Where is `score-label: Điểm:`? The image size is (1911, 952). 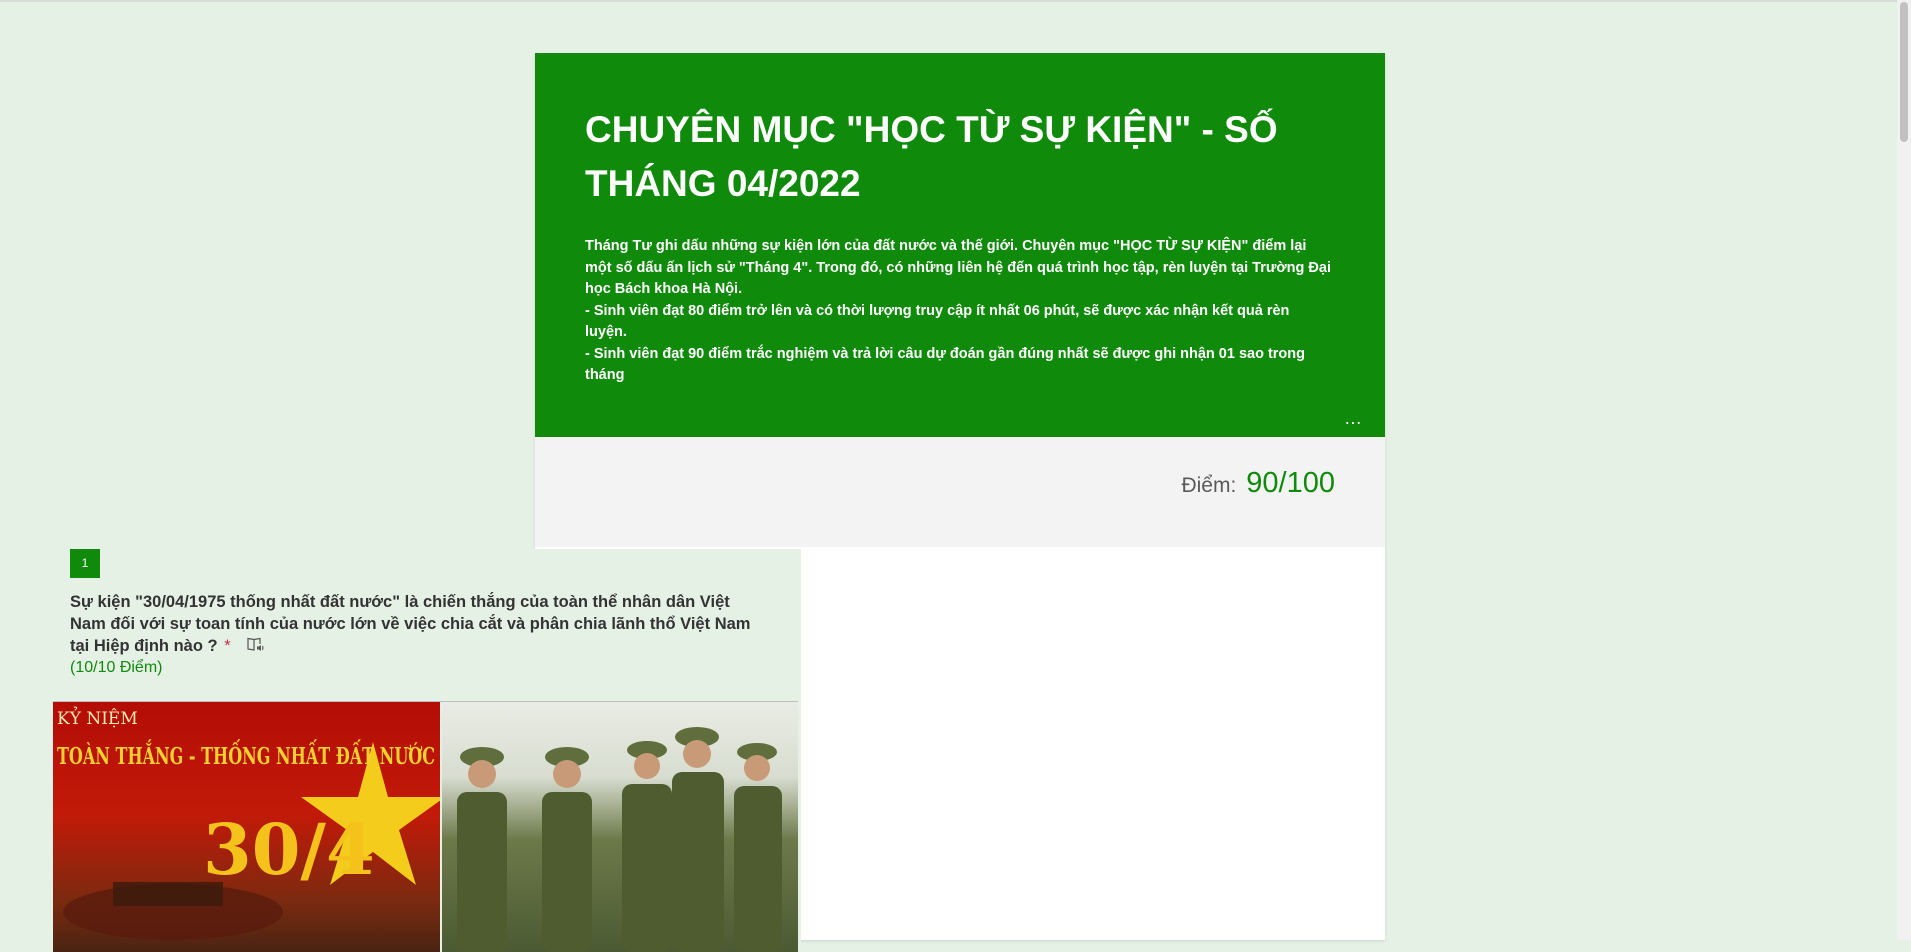
score-label: Điểm: is located at coordinates (1209, 485).